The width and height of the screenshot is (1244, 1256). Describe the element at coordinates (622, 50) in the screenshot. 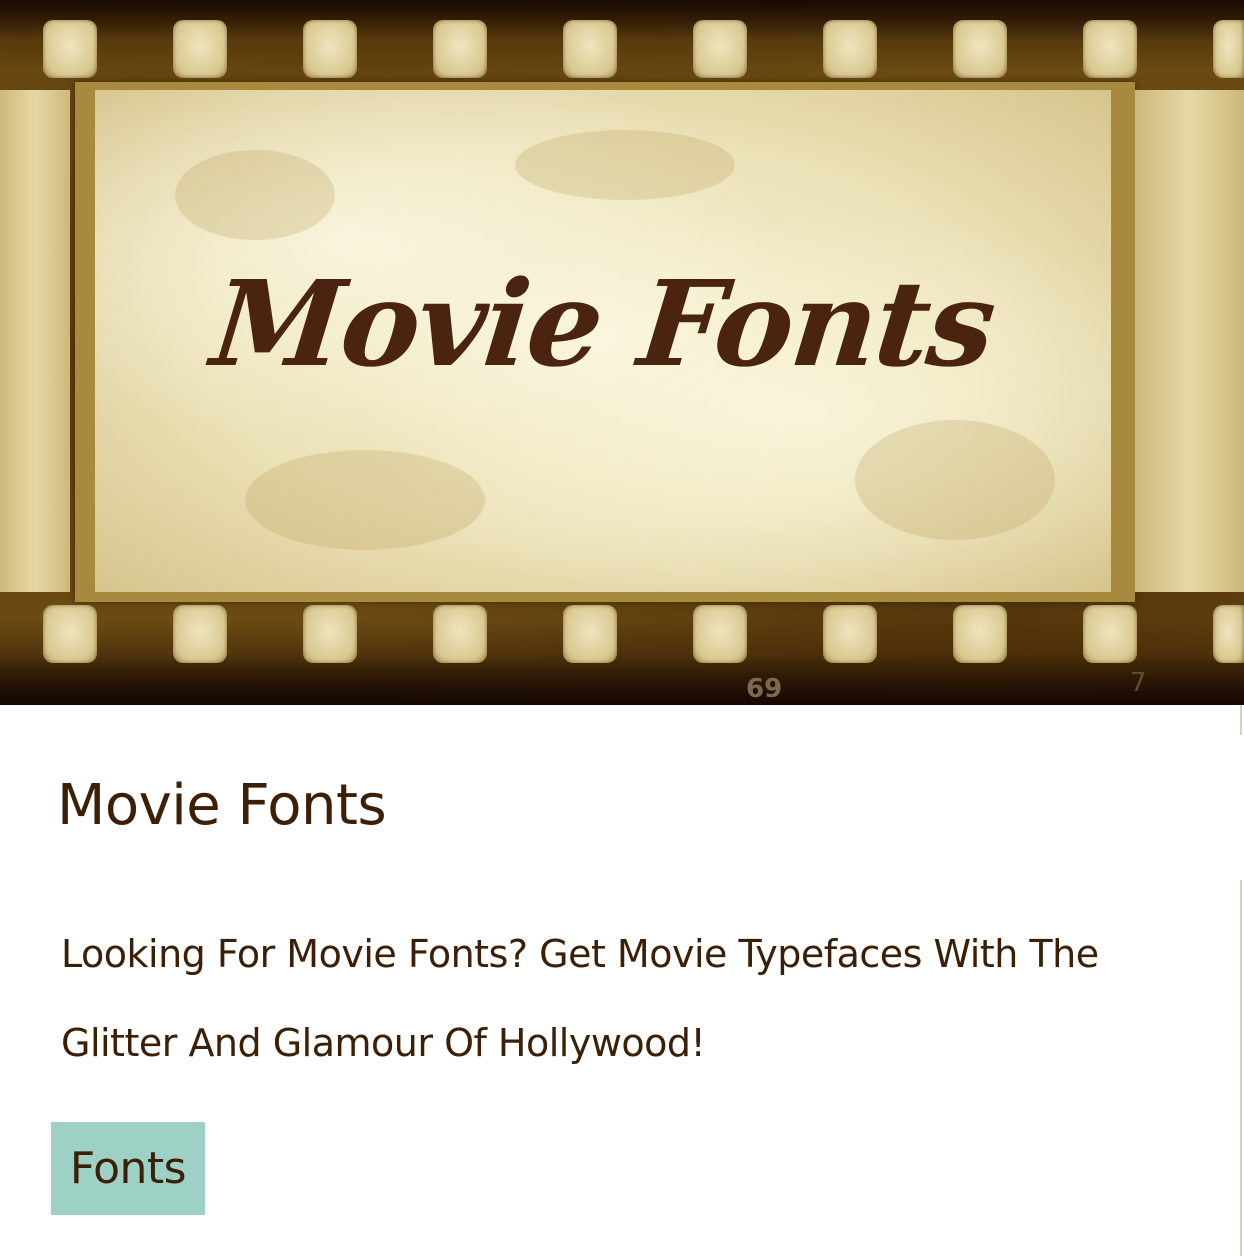

I see `film-sprockets-top` at that location.